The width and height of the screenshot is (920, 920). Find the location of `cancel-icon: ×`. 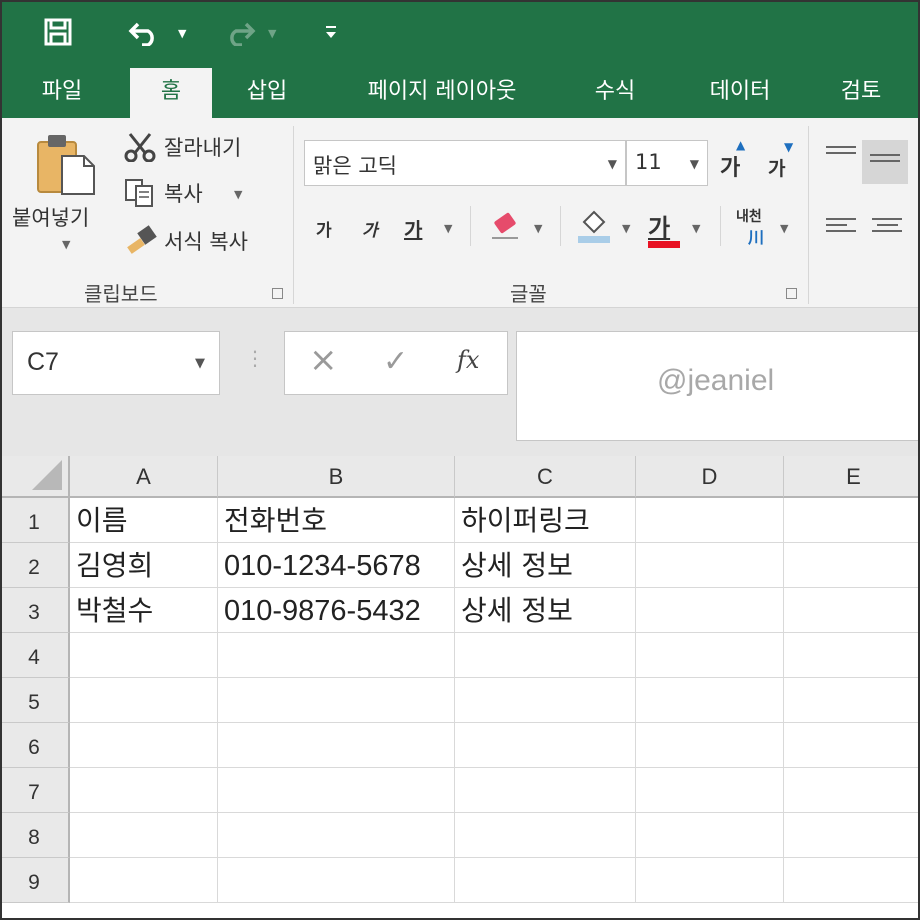

cancel-icon: × is located at coordinates (323, 360).